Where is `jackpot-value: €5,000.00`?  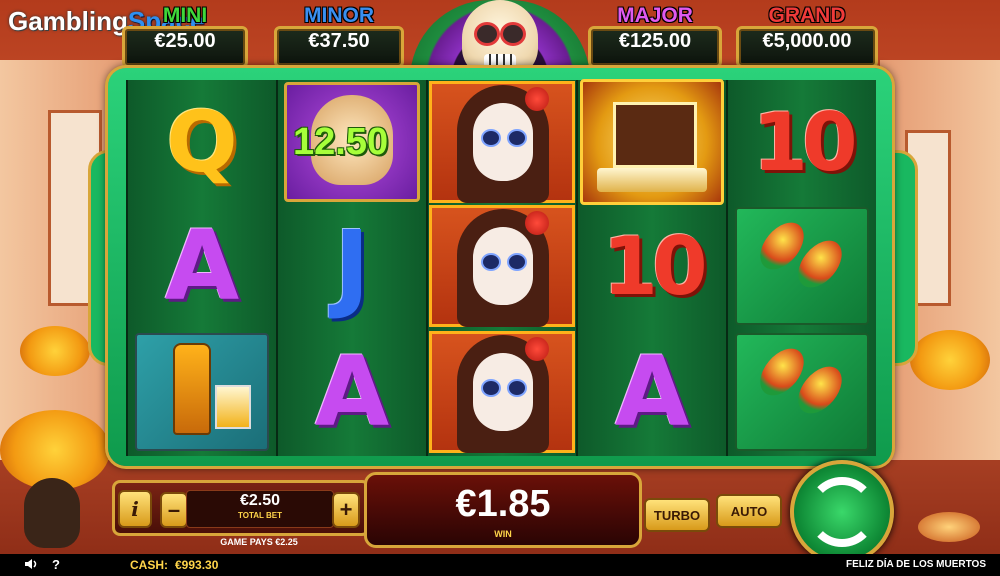 jackpot-value: €5,000.00 is located at coordinates (807, 41).